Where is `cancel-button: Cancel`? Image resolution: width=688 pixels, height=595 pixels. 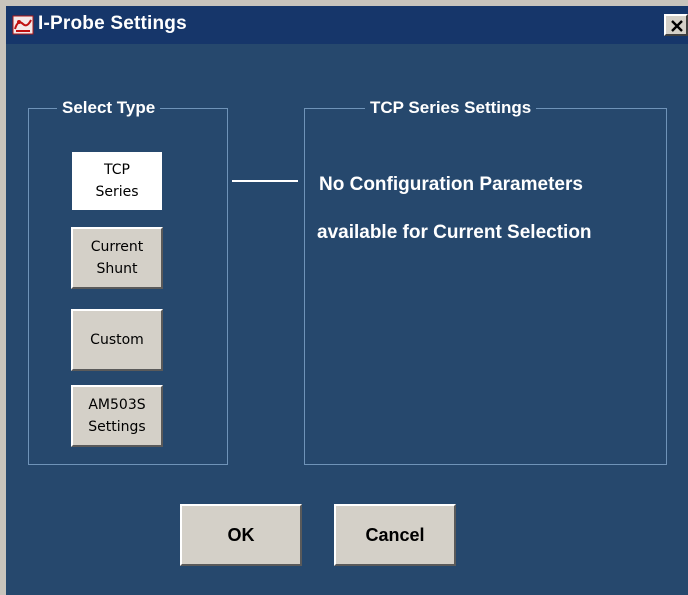 cancel-button: Cancel is located at coordinates (395, 535).